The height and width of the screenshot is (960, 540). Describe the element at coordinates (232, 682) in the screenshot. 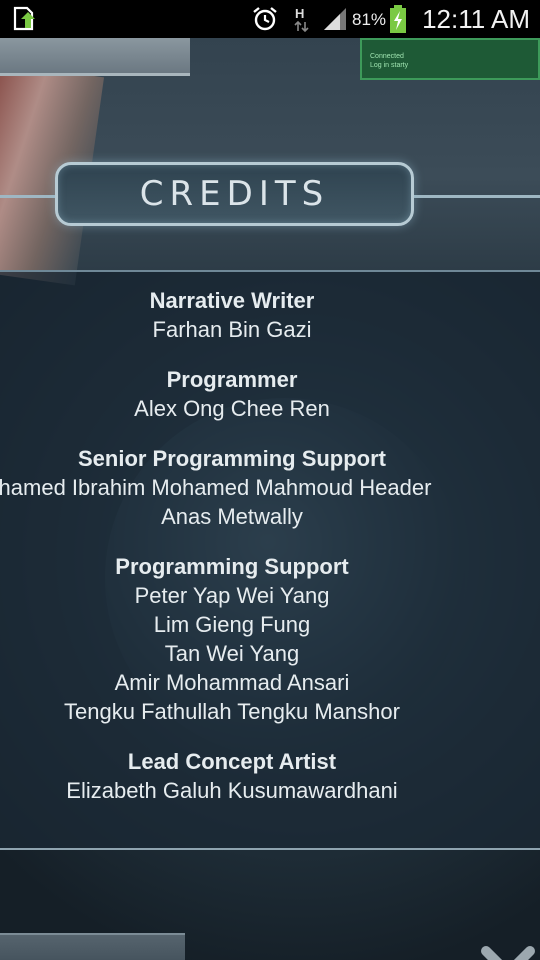

I see `credit-name: Amir Mohammad Ansari` at that location.